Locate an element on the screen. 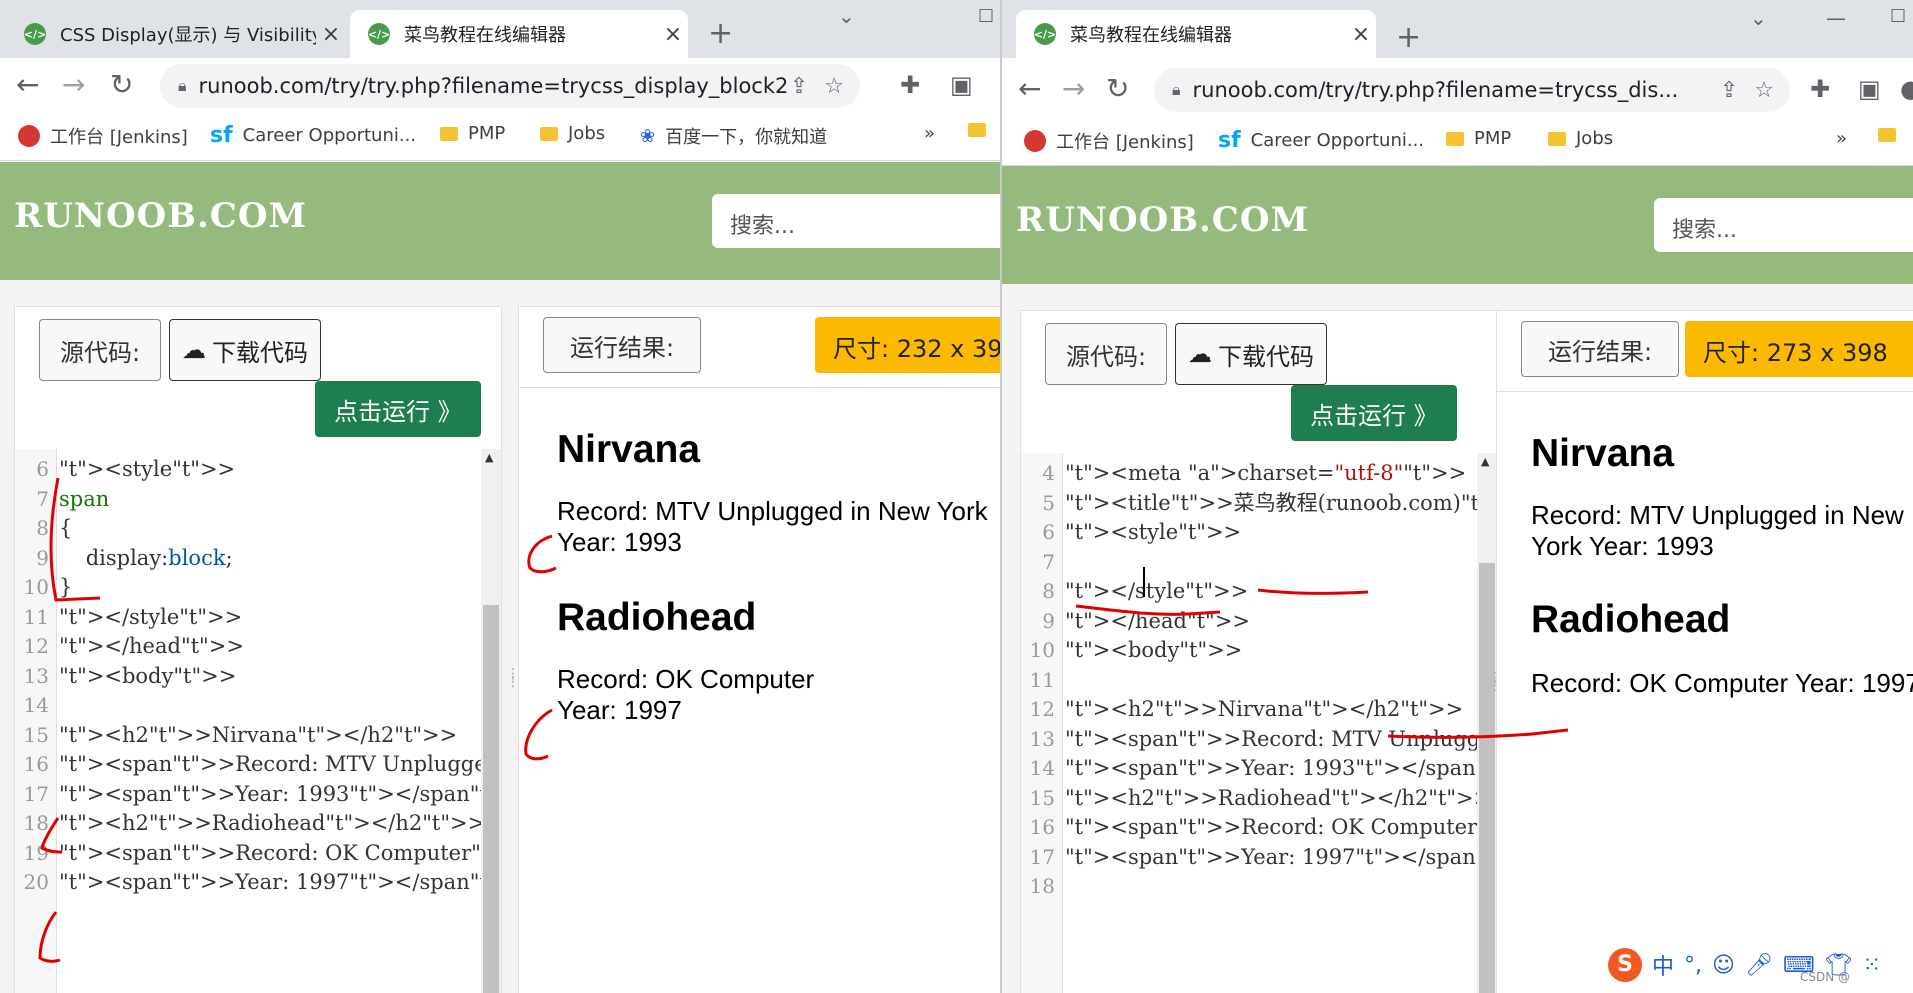 Image resolution: width=1913 pixels, height=993 pixels. emoji-icon: ☺ is located at coordinates (1723, 965).